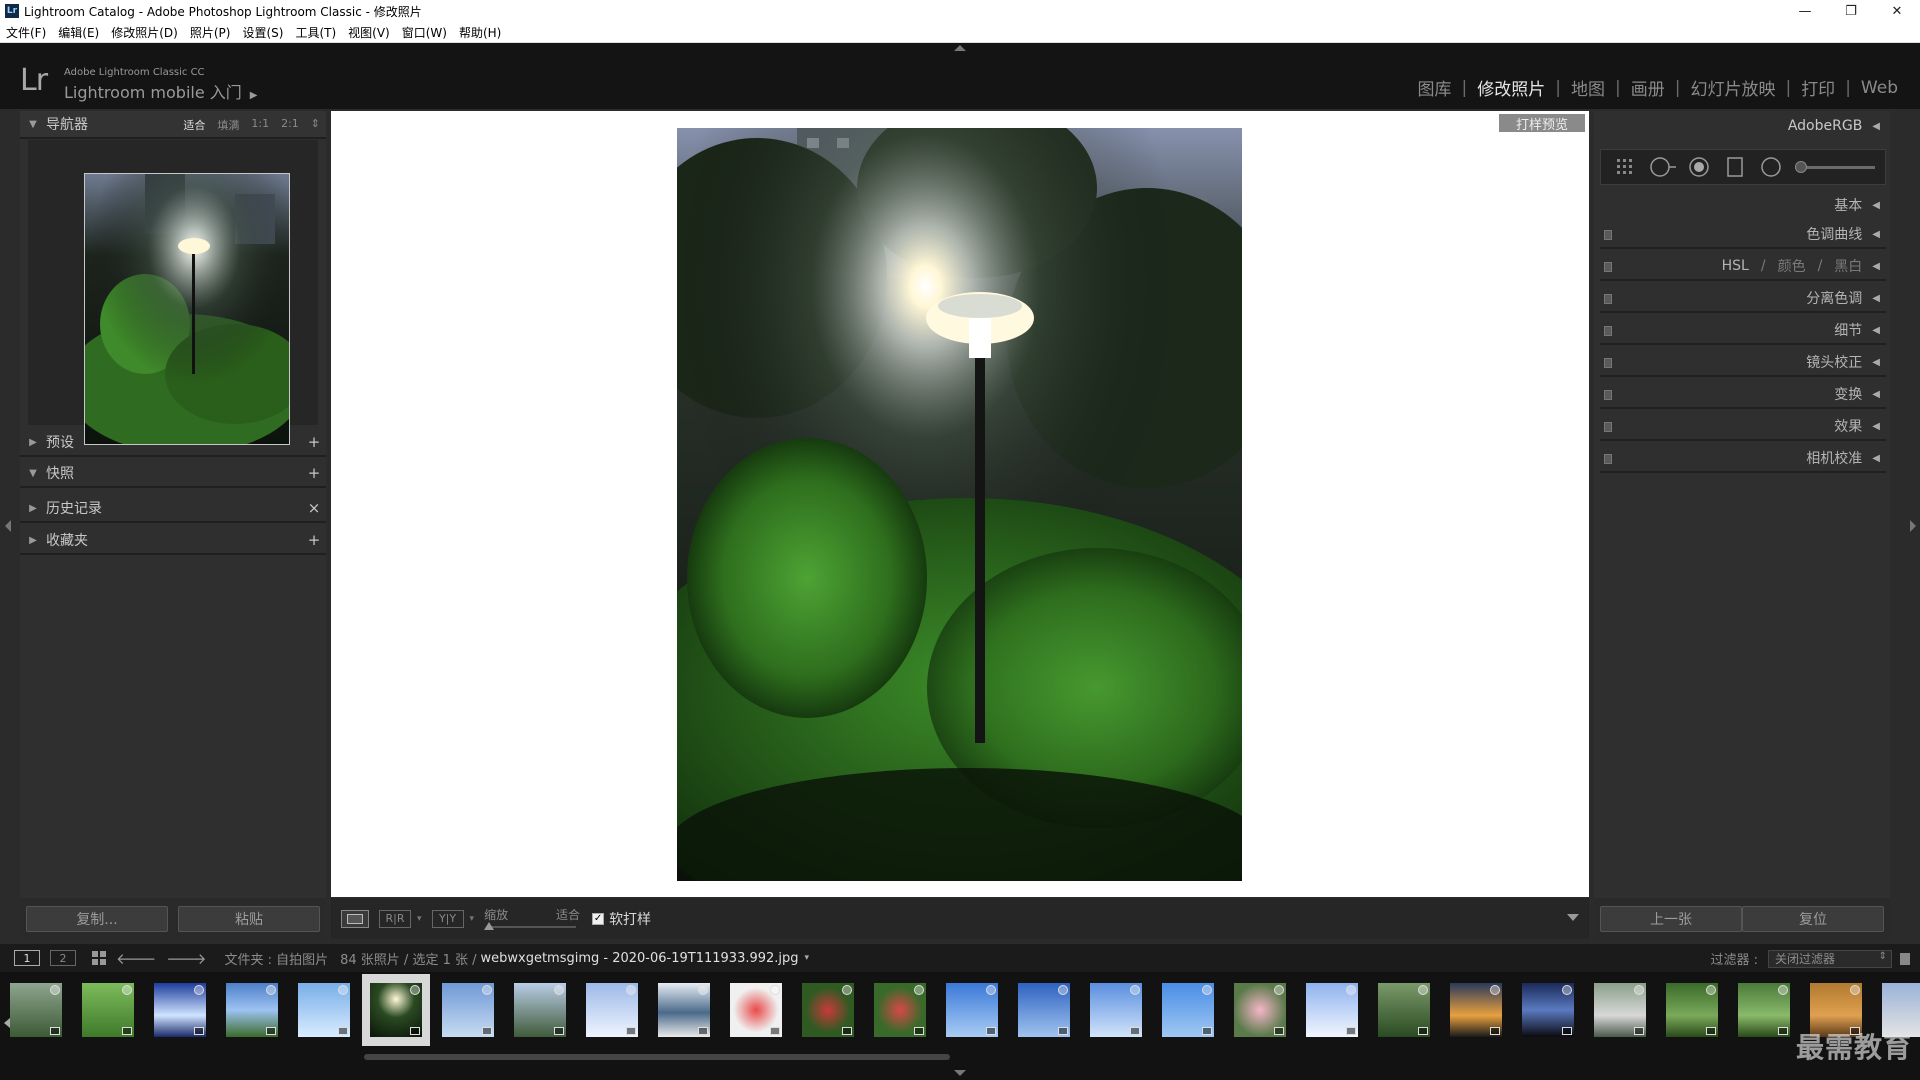 Image resolution: width=1920 pixels, height=1080 pixels. Describe the element at coordinates (1913, 526) in the screenshot. I see `collapse-right-panel-arrow-icon` at that location.